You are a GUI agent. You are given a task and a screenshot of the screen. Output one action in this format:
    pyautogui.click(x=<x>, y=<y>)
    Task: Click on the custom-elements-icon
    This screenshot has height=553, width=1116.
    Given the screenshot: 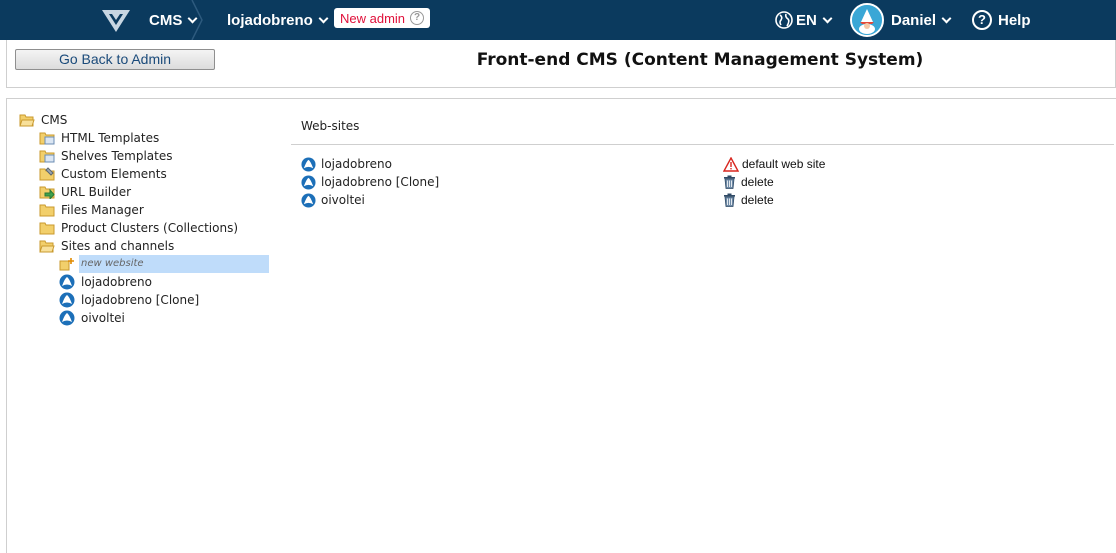 What is the action you would take?
    pyautogui.click(x=47, y=174)
    